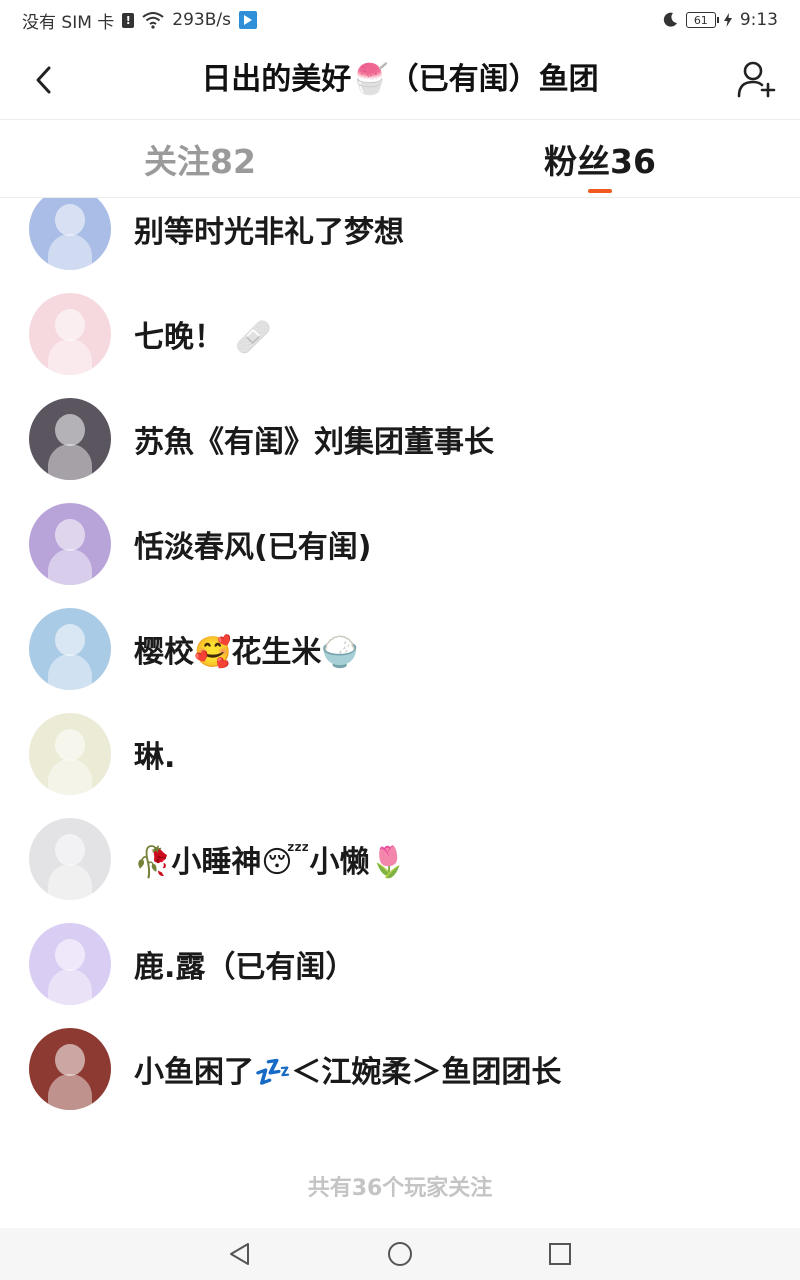 The height and width of the screenshot is (1280, 800). What do you see at coordinates (400, 648) in the screenshot?
I see `list-item: 樱校🥰花生米🍚` at bounding box center [400, 648].